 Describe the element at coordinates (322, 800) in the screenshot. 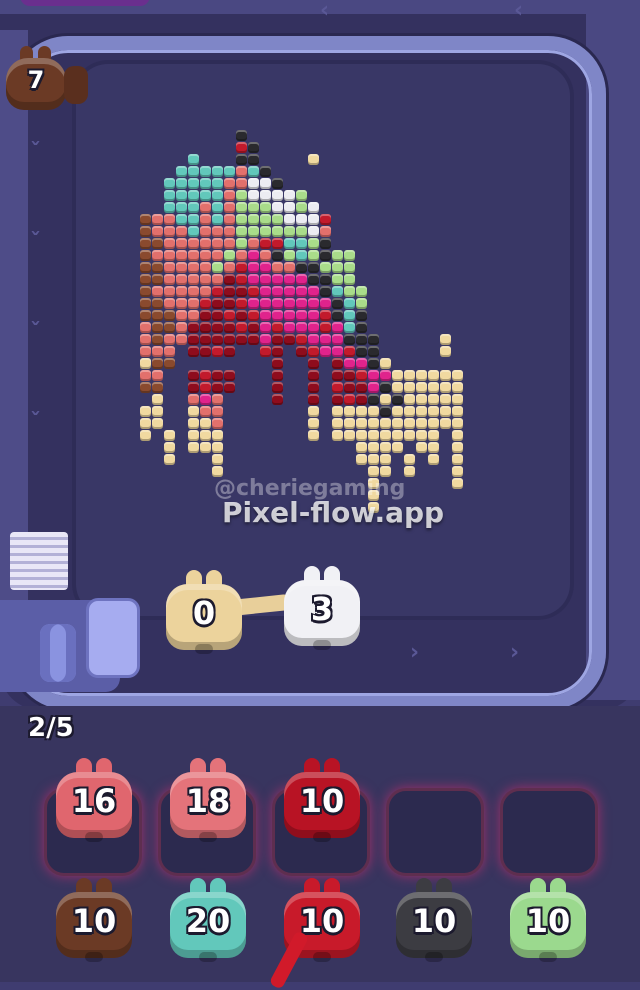

I see `slot-shooter: 10` at that location.